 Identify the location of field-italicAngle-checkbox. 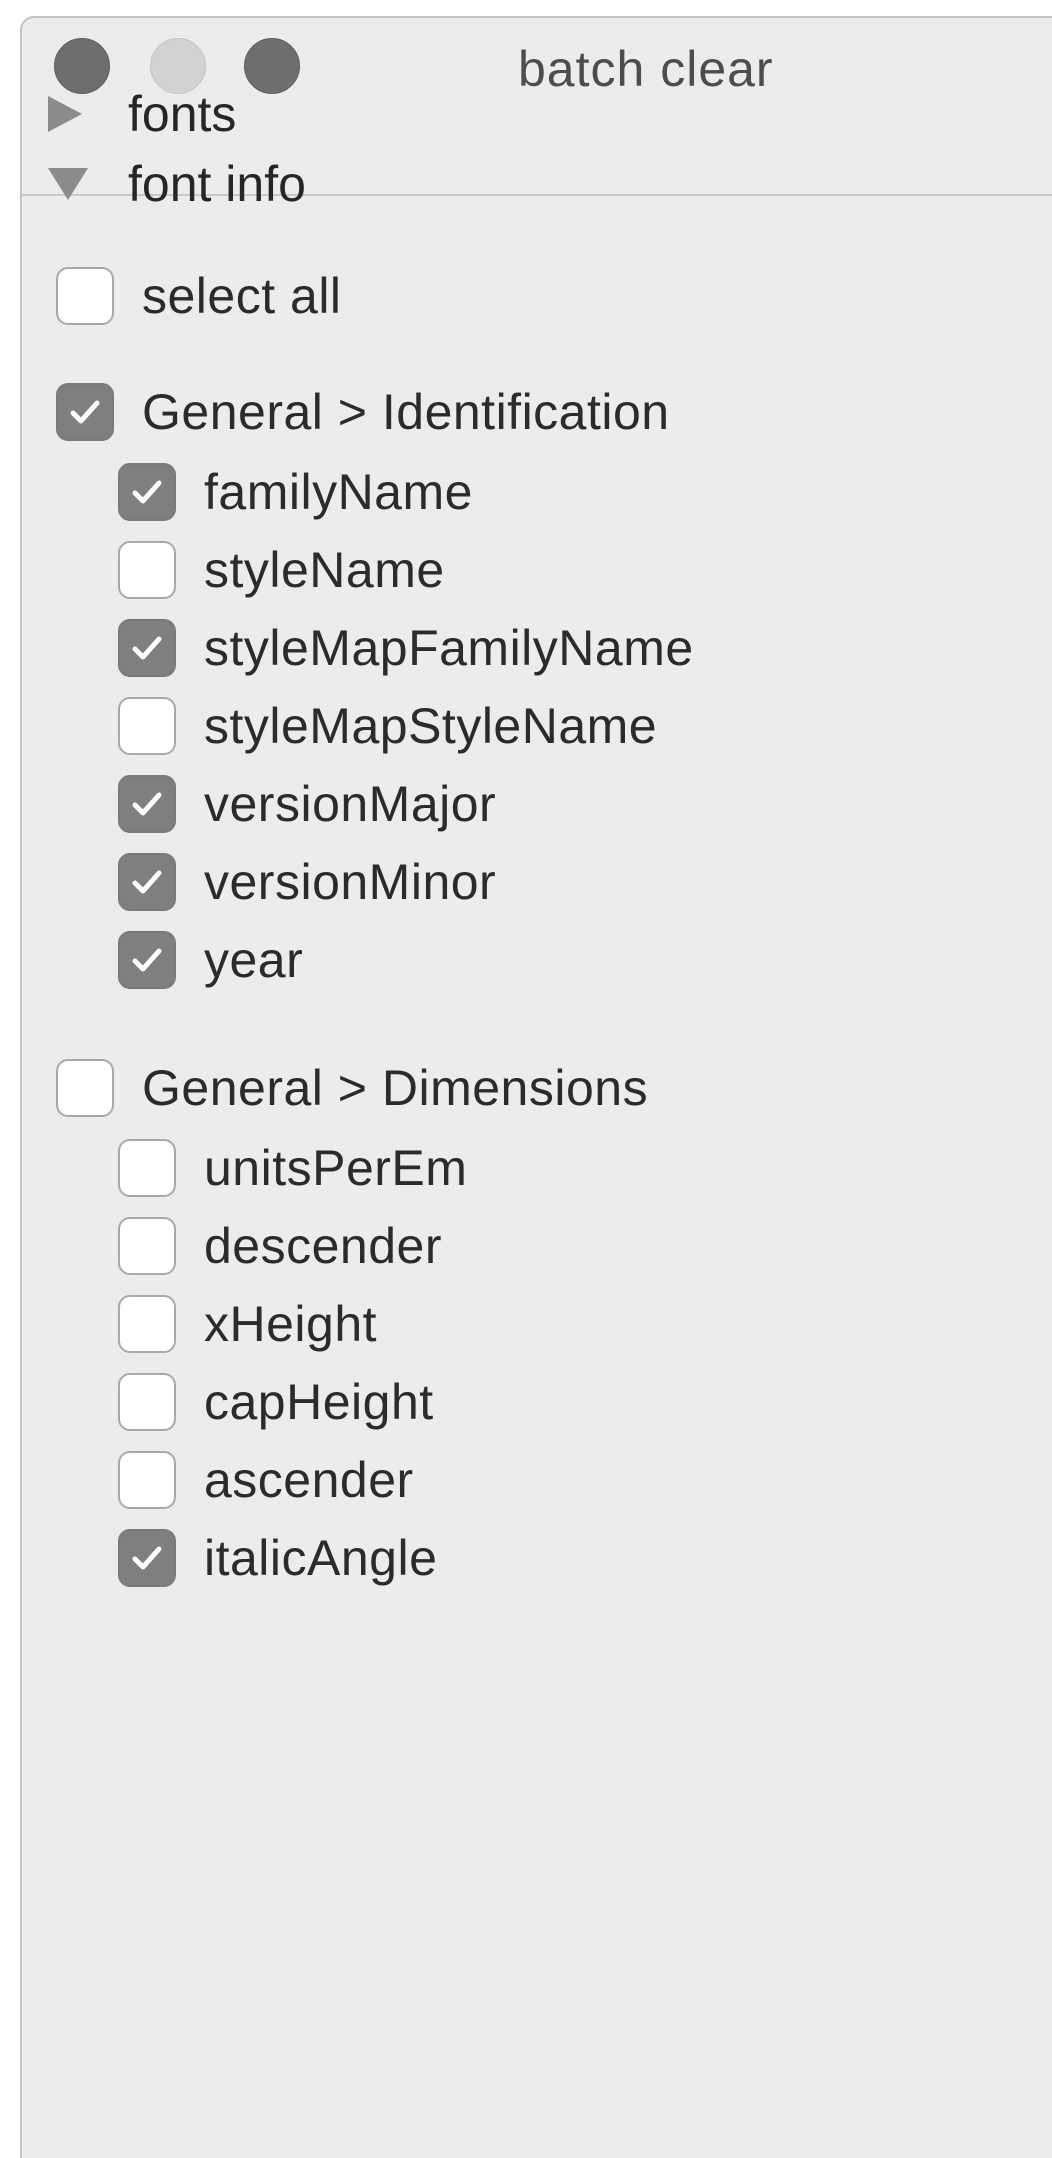
(147, 1558).